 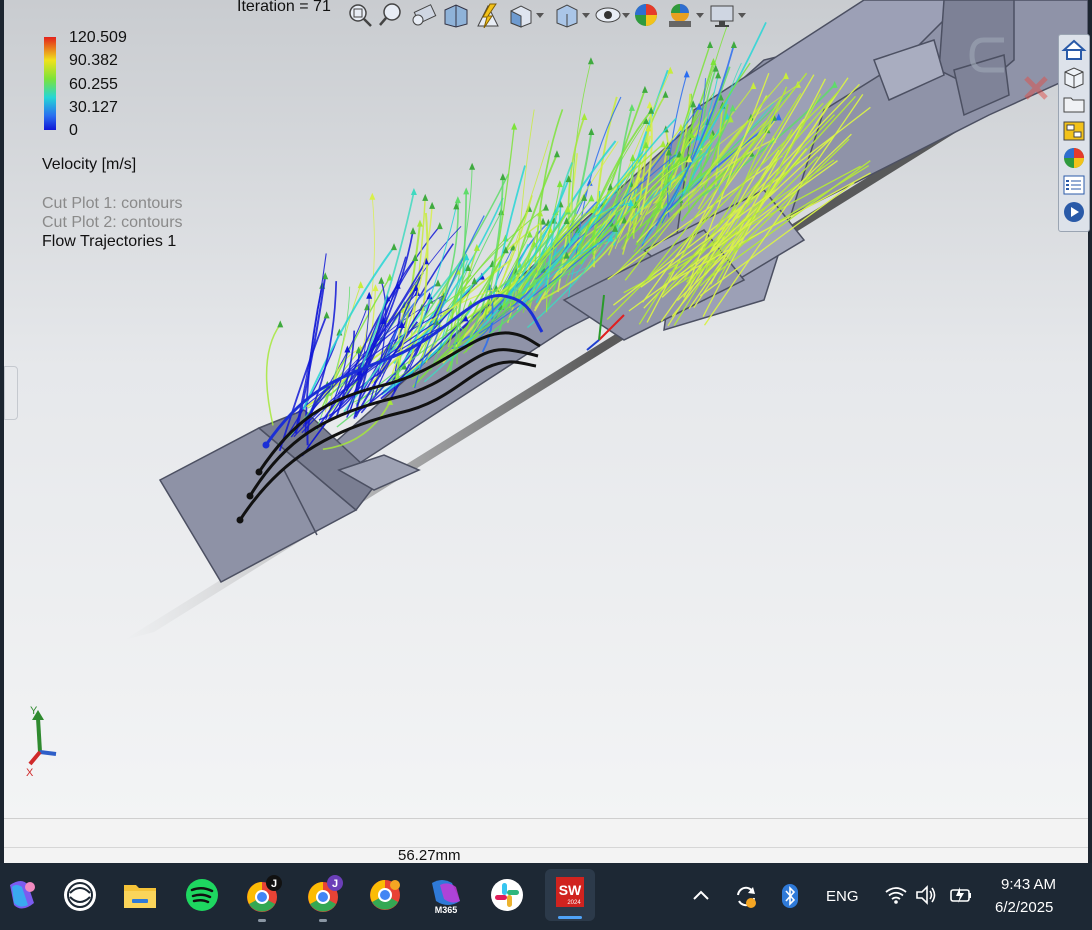 What do you see at coordinates (323, 898) in the screenshot?
I see `chrome-profile-j2-icon: J` at bounding box center [323, 898].